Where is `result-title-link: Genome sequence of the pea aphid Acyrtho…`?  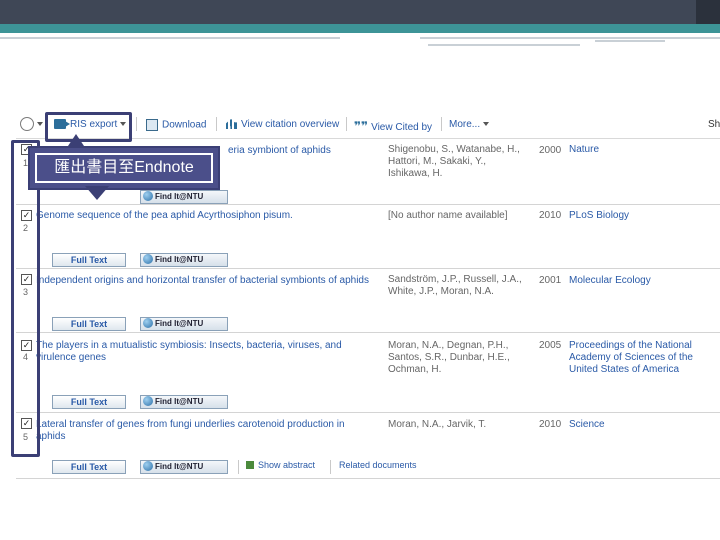 result-title-link: Genome sequence of the pea aphid Acyrtho… is located at coordinates (206, 216).